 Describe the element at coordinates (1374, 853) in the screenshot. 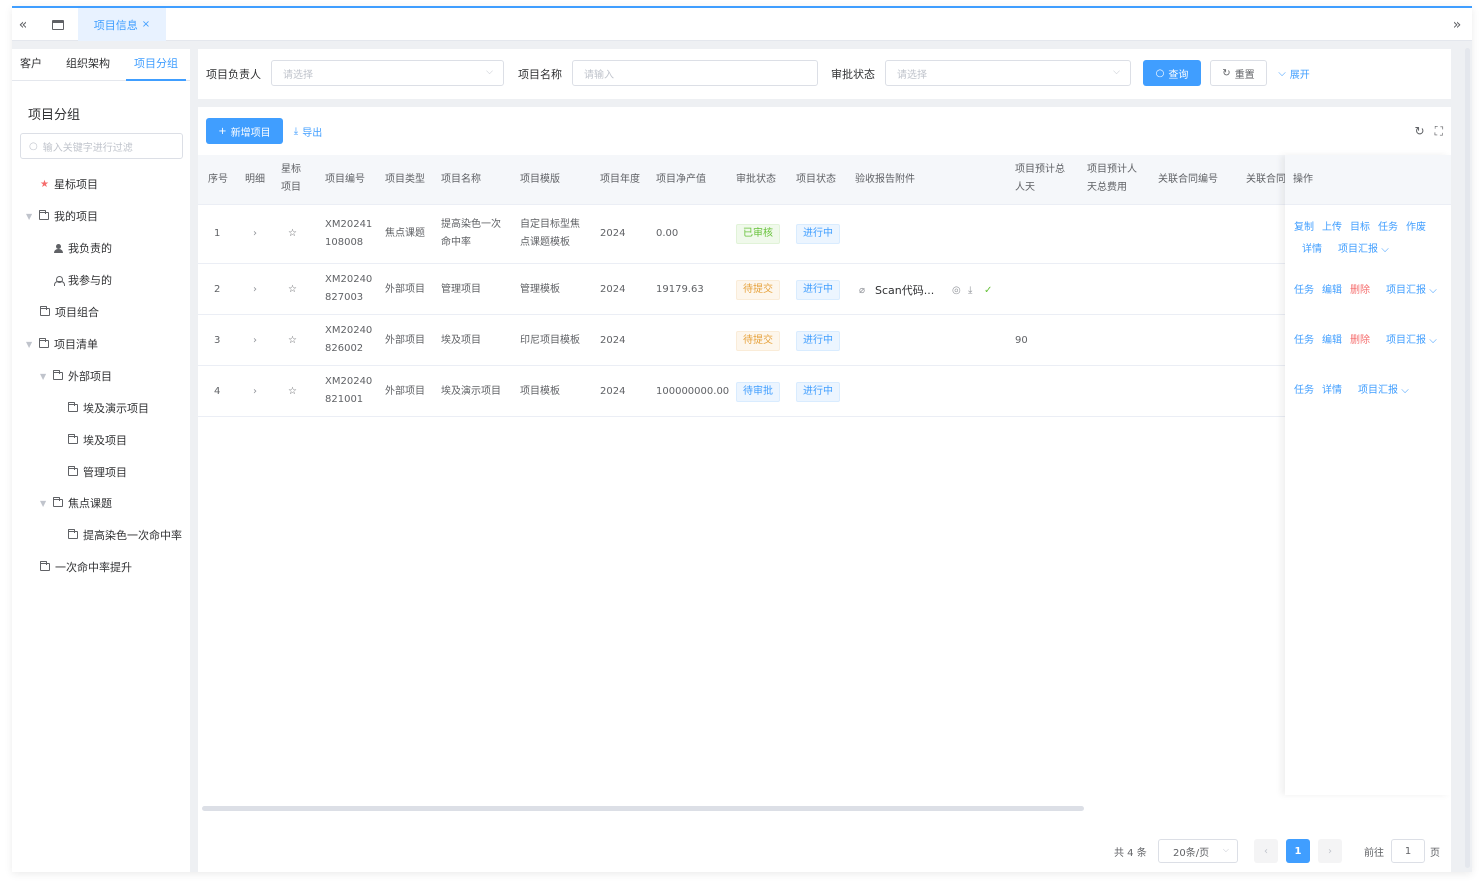

I see `goto-label: 前往` at that location.